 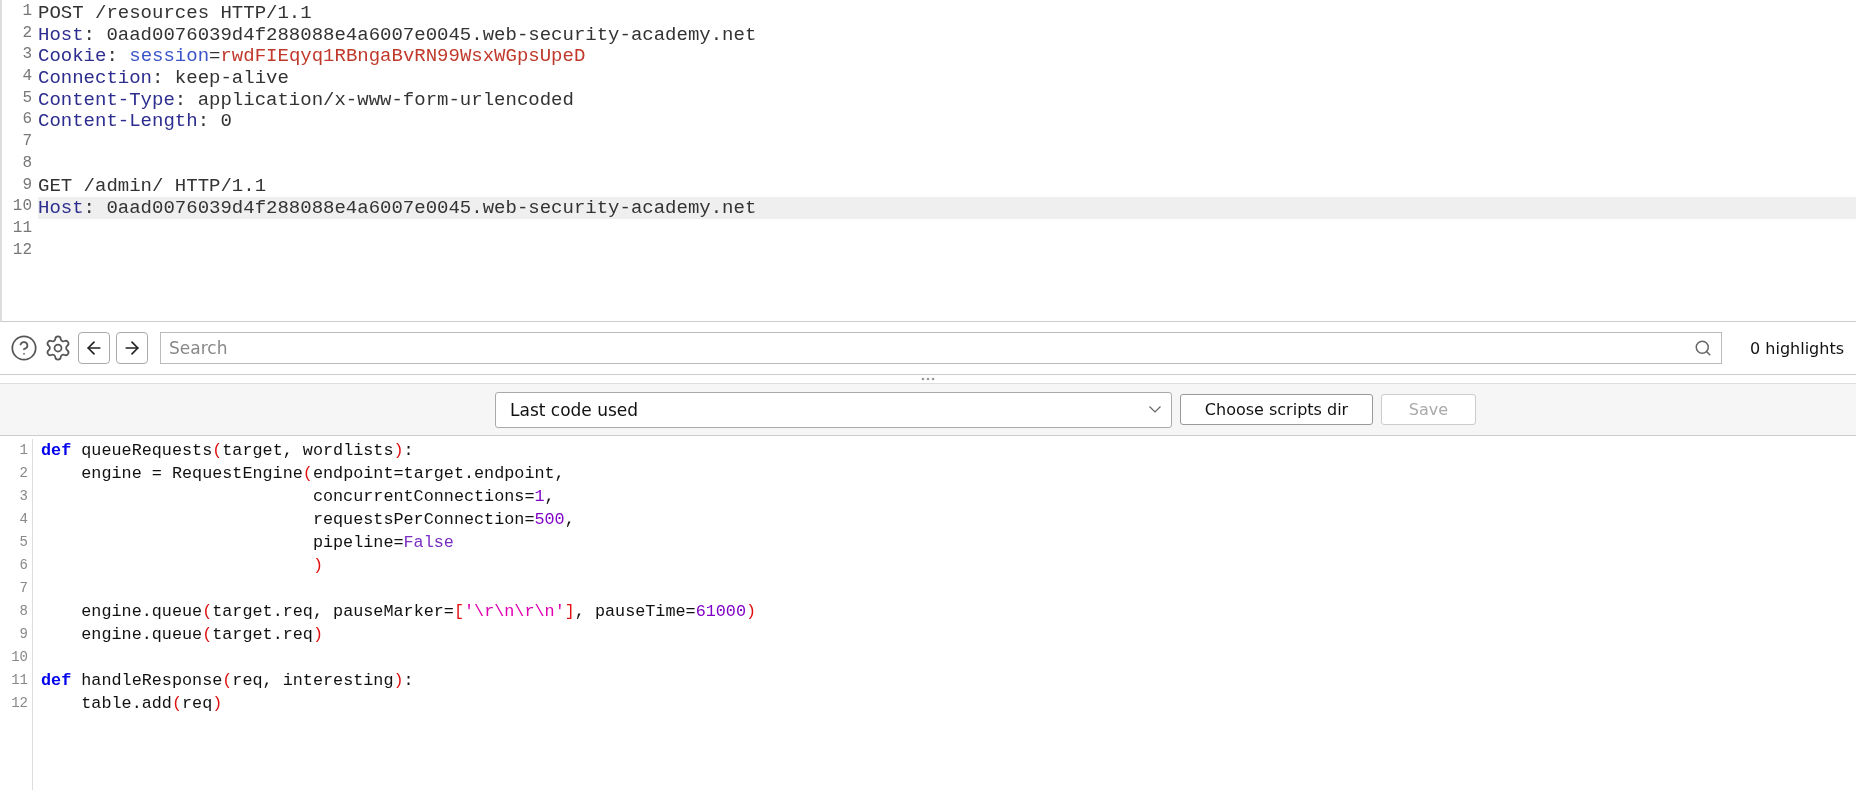 I want to click on code-line: ), so click(x=317, y=565).